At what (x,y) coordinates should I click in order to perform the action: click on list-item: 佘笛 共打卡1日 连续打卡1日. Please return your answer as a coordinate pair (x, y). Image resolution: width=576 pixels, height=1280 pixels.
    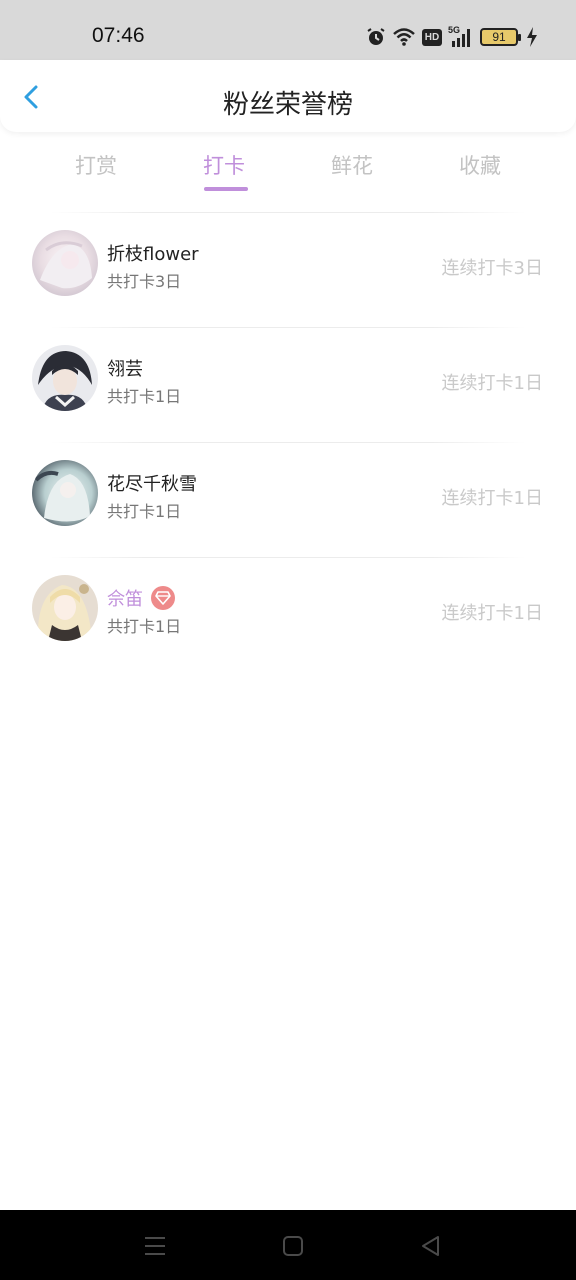
    Looking at the image, I should click on (288, 614).